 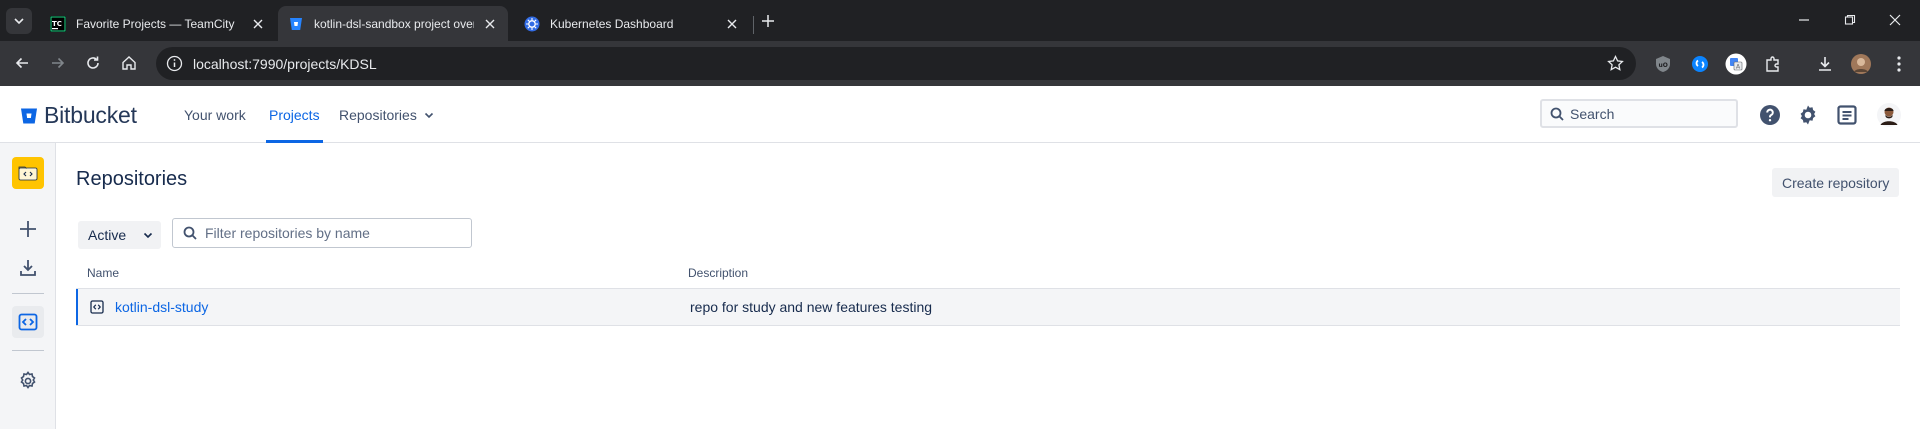 What do you see at coordinates (811, 307) in the screenshot?
I see `repository-description: repo for study and new features testing` at bounding box center [811, 307].